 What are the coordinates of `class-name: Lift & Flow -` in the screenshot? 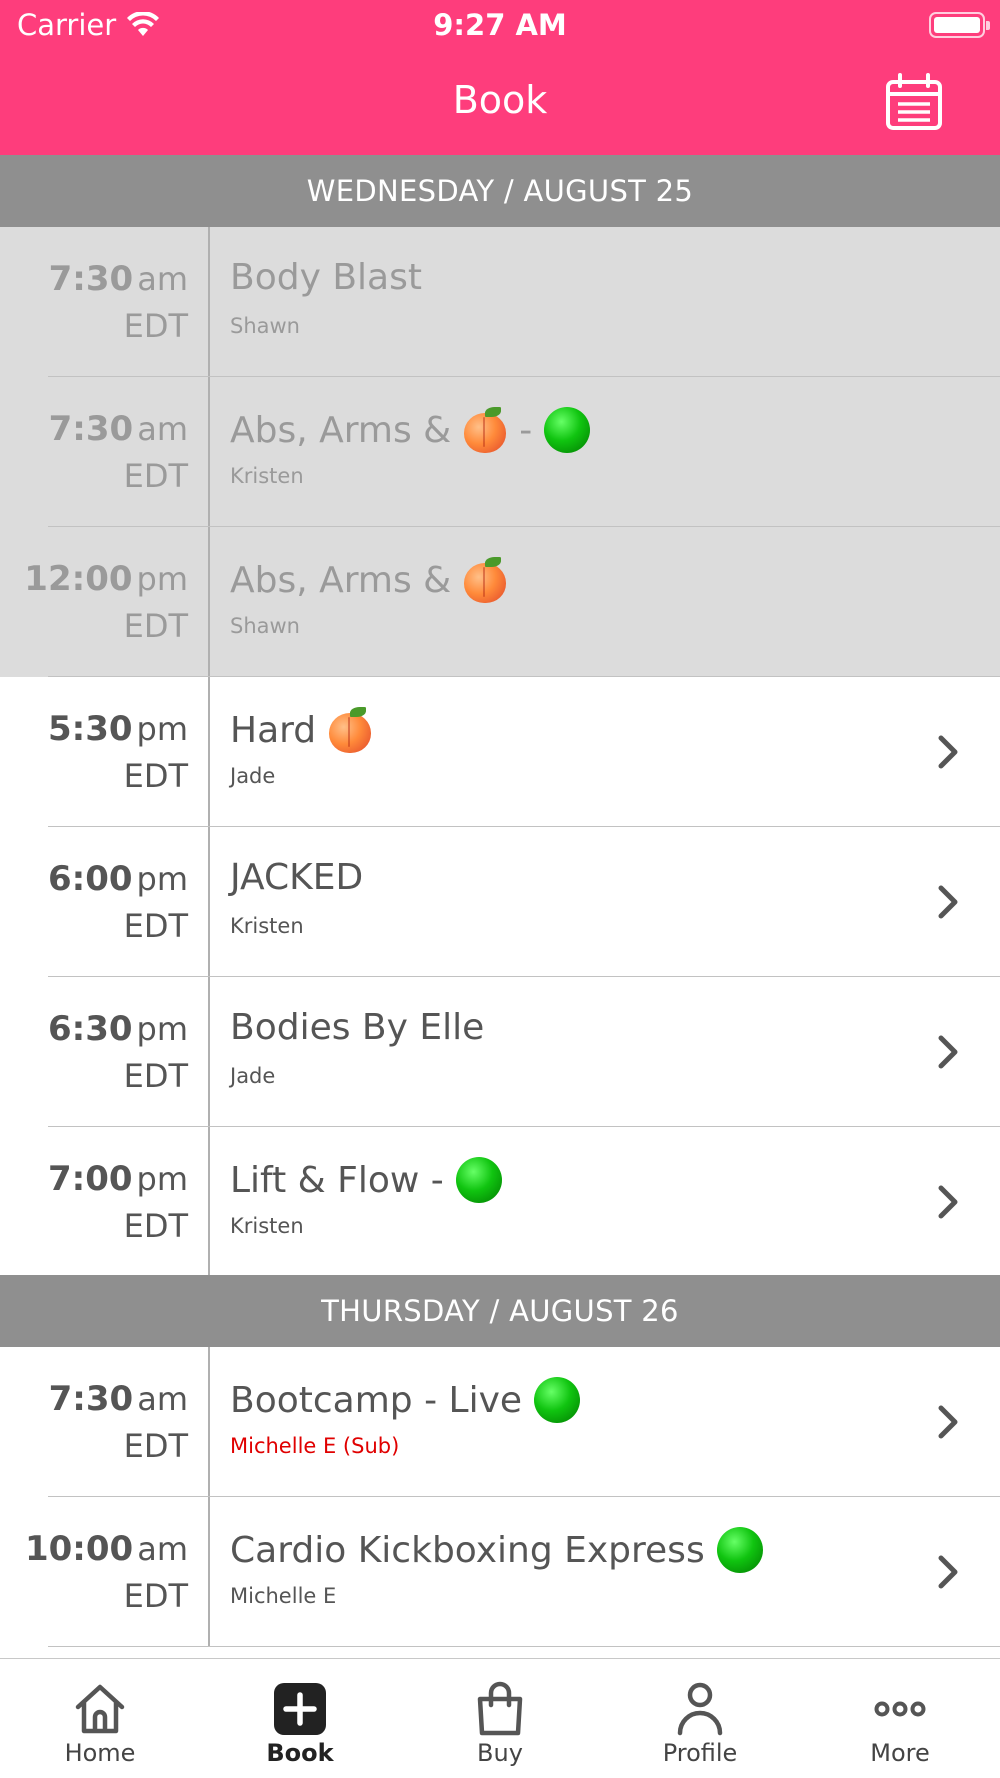 It's located at (366, 1180).